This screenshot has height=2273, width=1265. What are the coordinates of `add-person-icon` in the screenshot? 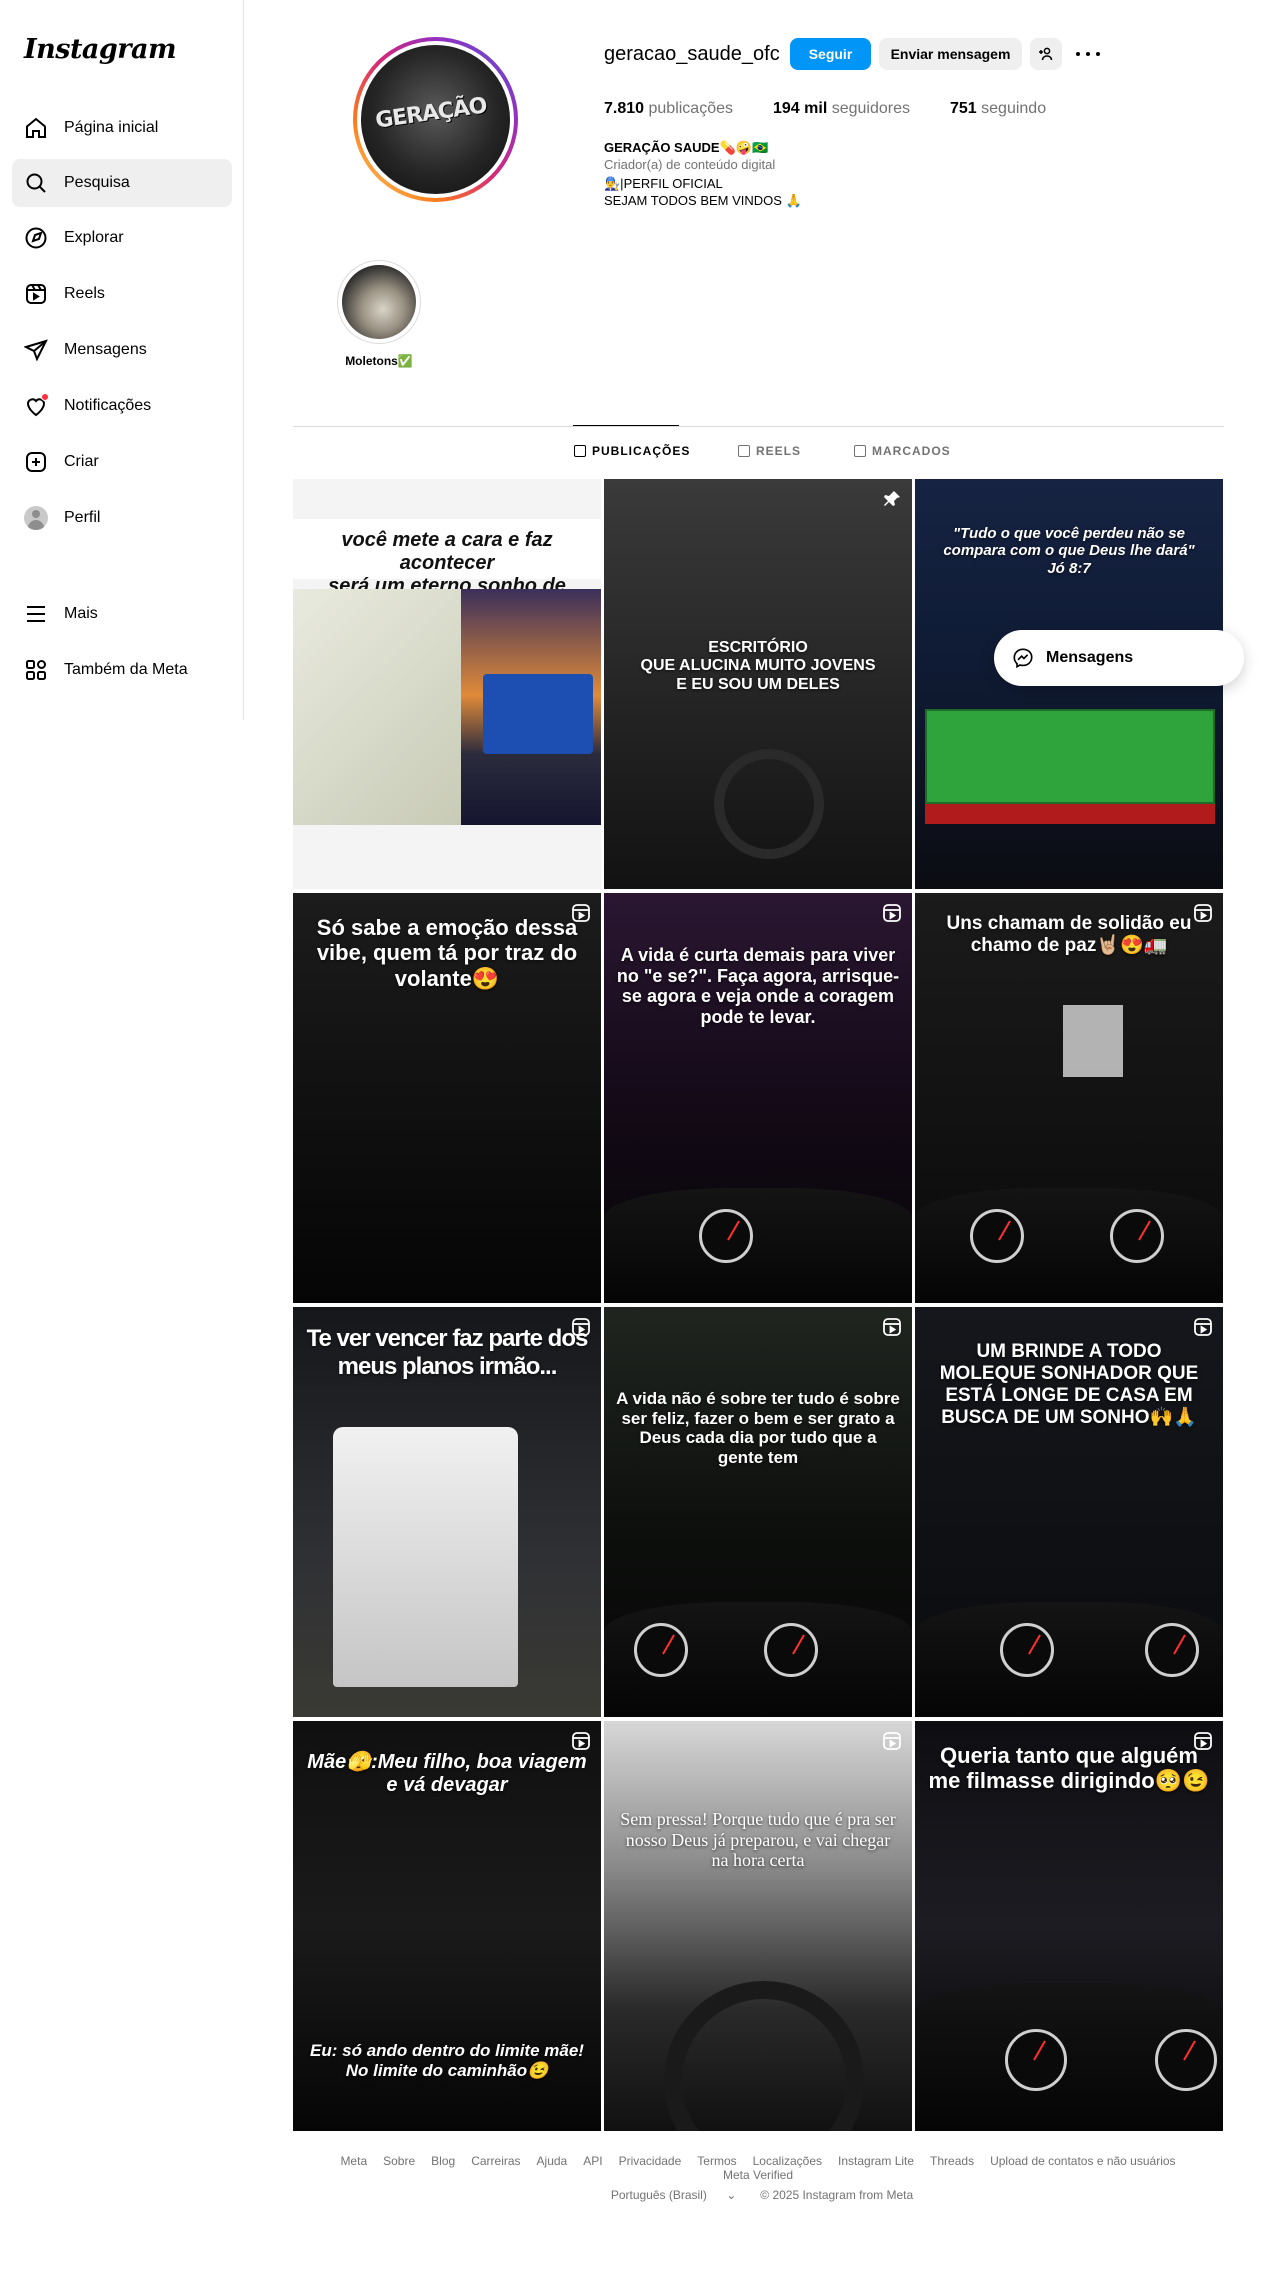 It's located at (1046, 54).